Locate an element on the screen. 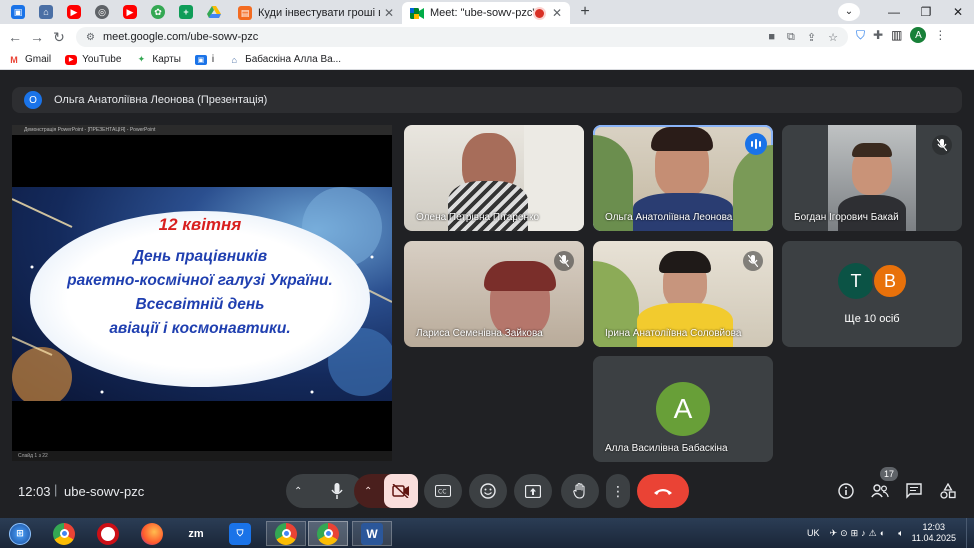 The width and height of the screenshot is (974, 548). open-in-app-icon: ⧉ is located at coordinates (791, 37).